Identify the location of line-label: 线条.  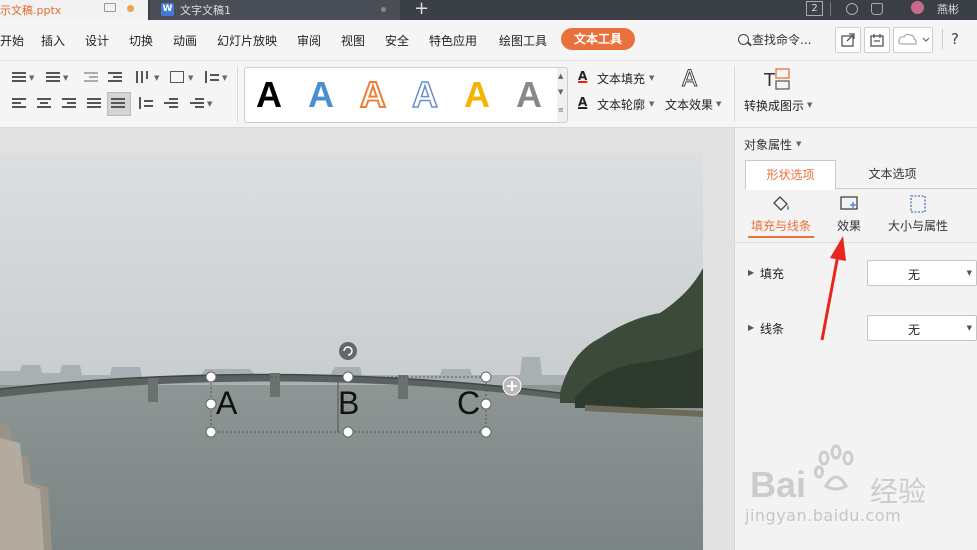
(772, 328).